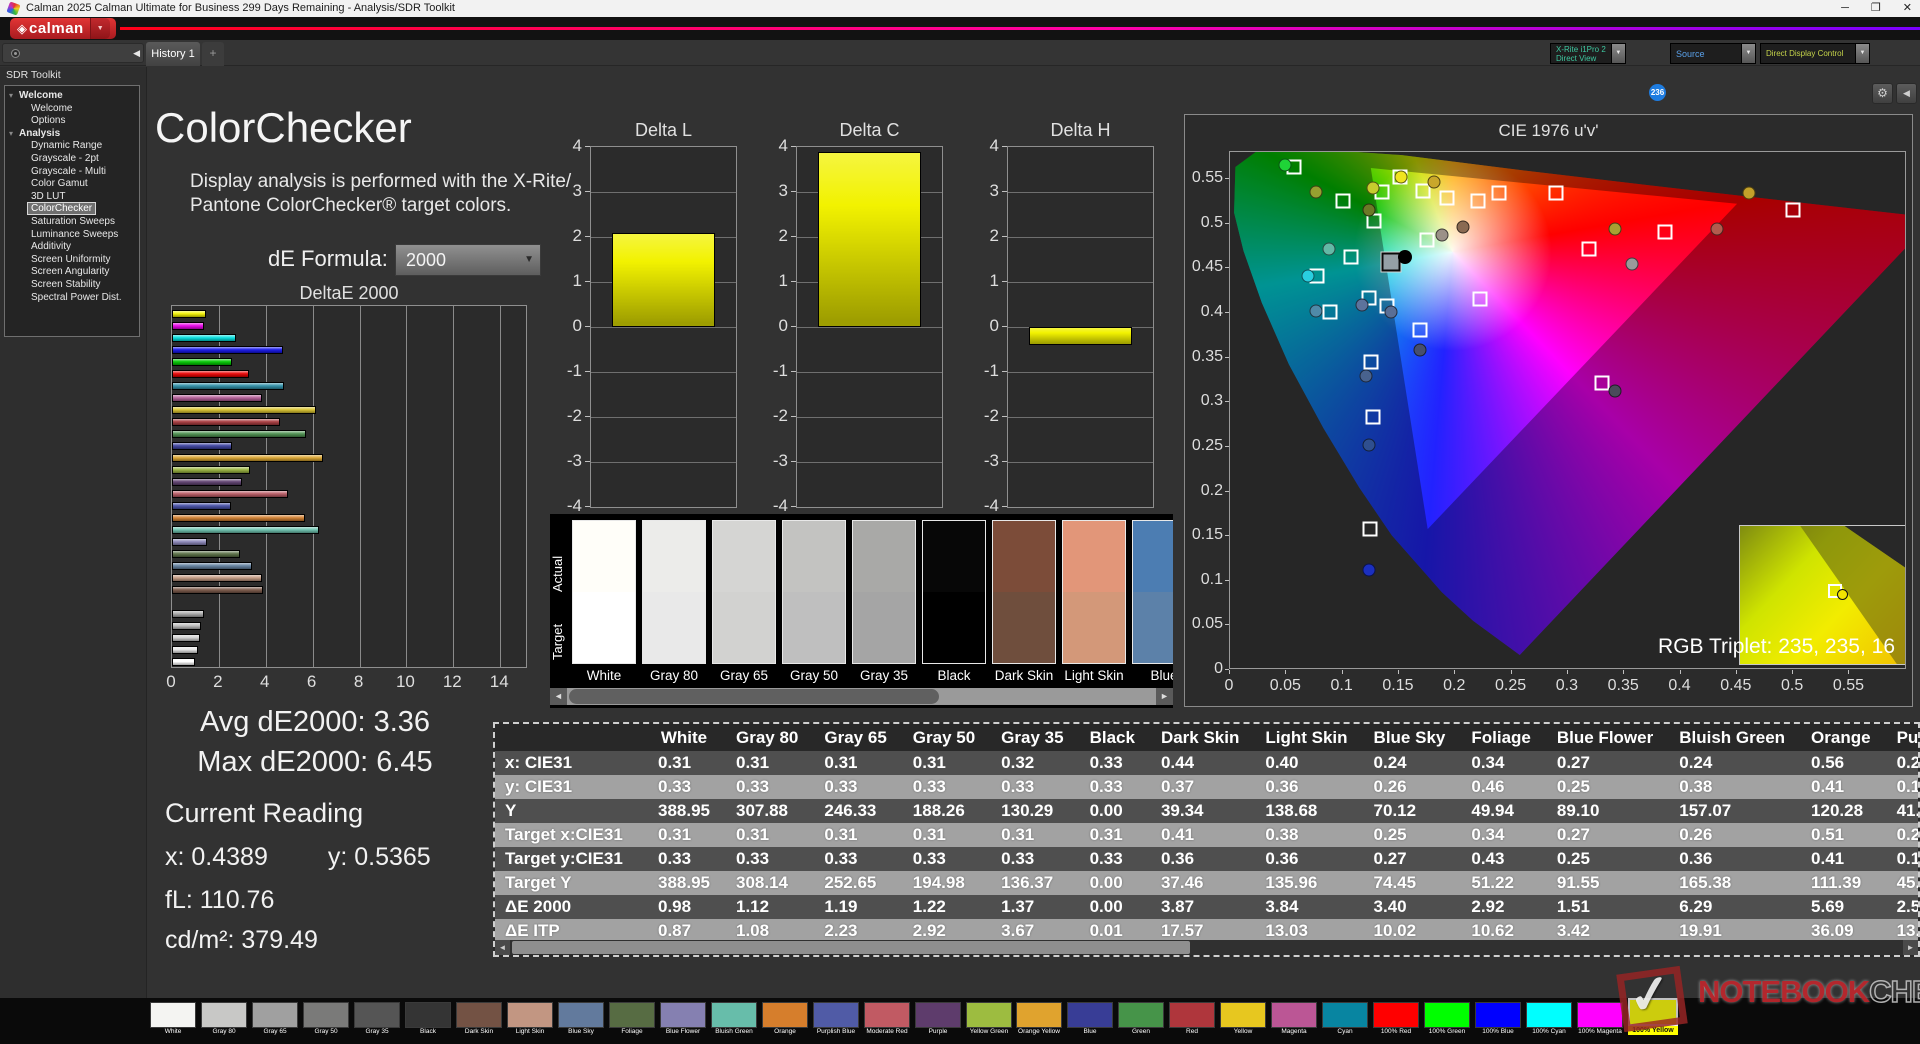  What do you see at coordinates (72, 96) in the screenshot?
I see `sidebar-item-welcome: ▾ Welcome` at bounding box center [72, 96].